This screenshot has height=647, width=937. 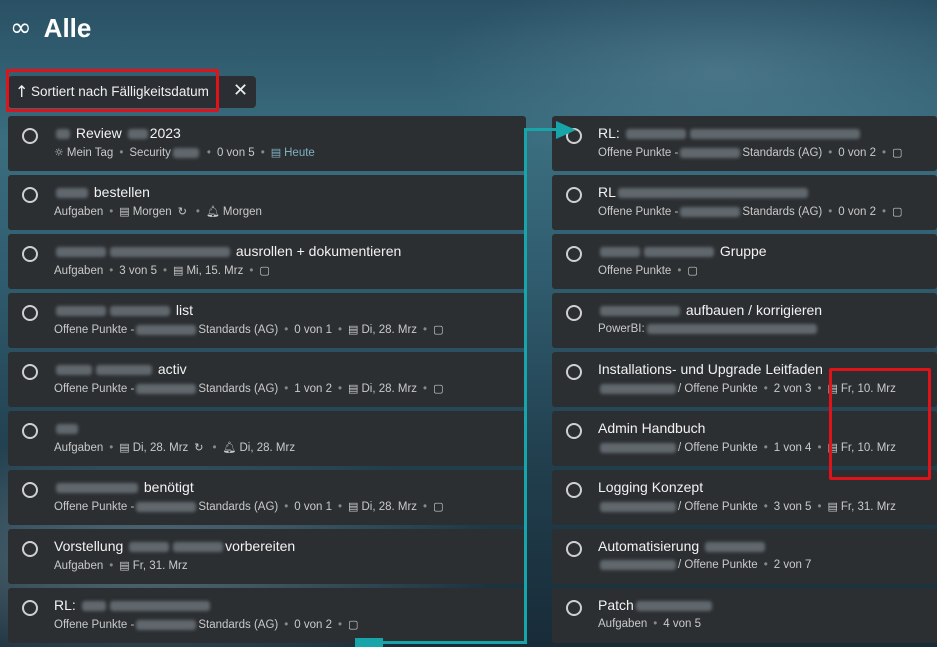 What do you see at coordinates (184, 152) in the screenshot?
I see `task-meta: ☼ Mein Tag • Security • 0 von 5 • ▤ Heute` at bounding box center [184, 152].